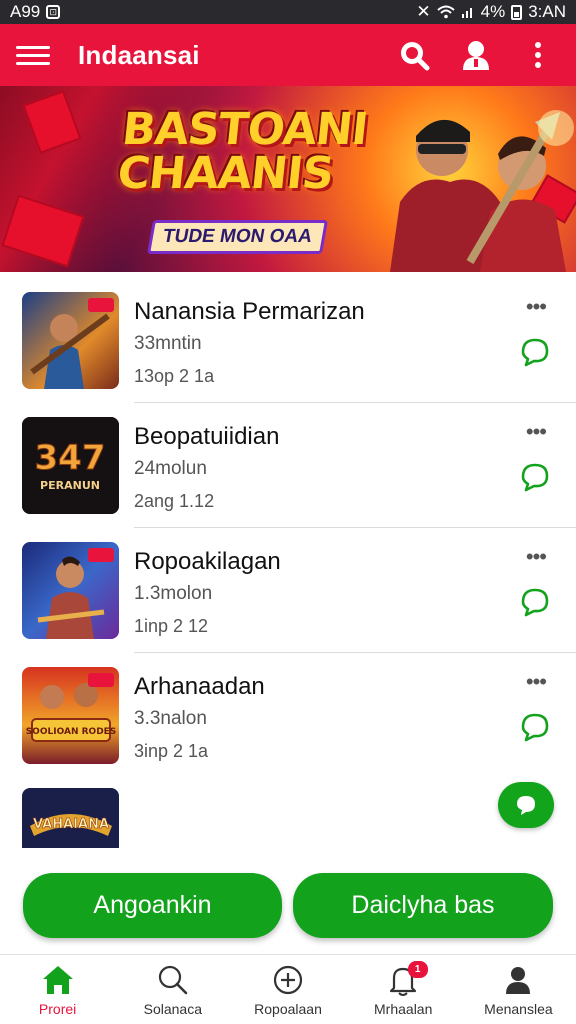  I want to click on game-meta: 2ang 1.12, so click(174, 501).